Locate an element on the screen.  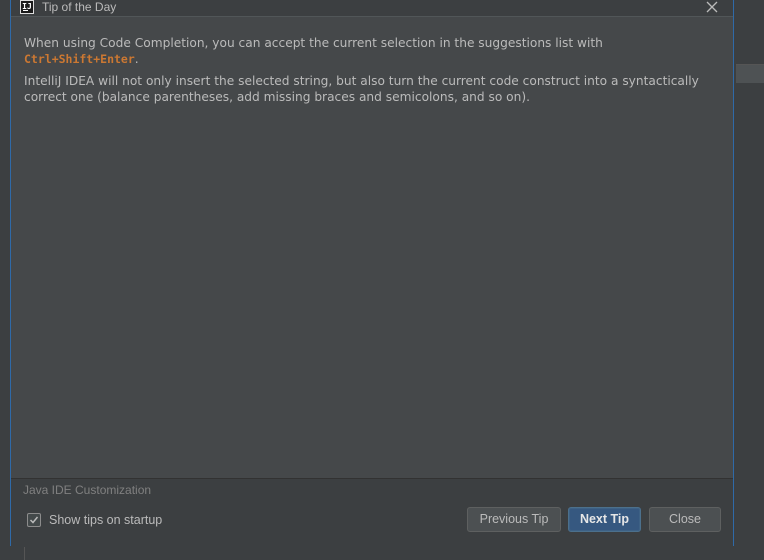
show-tips-checkbox is located at coordinates (34, 520).